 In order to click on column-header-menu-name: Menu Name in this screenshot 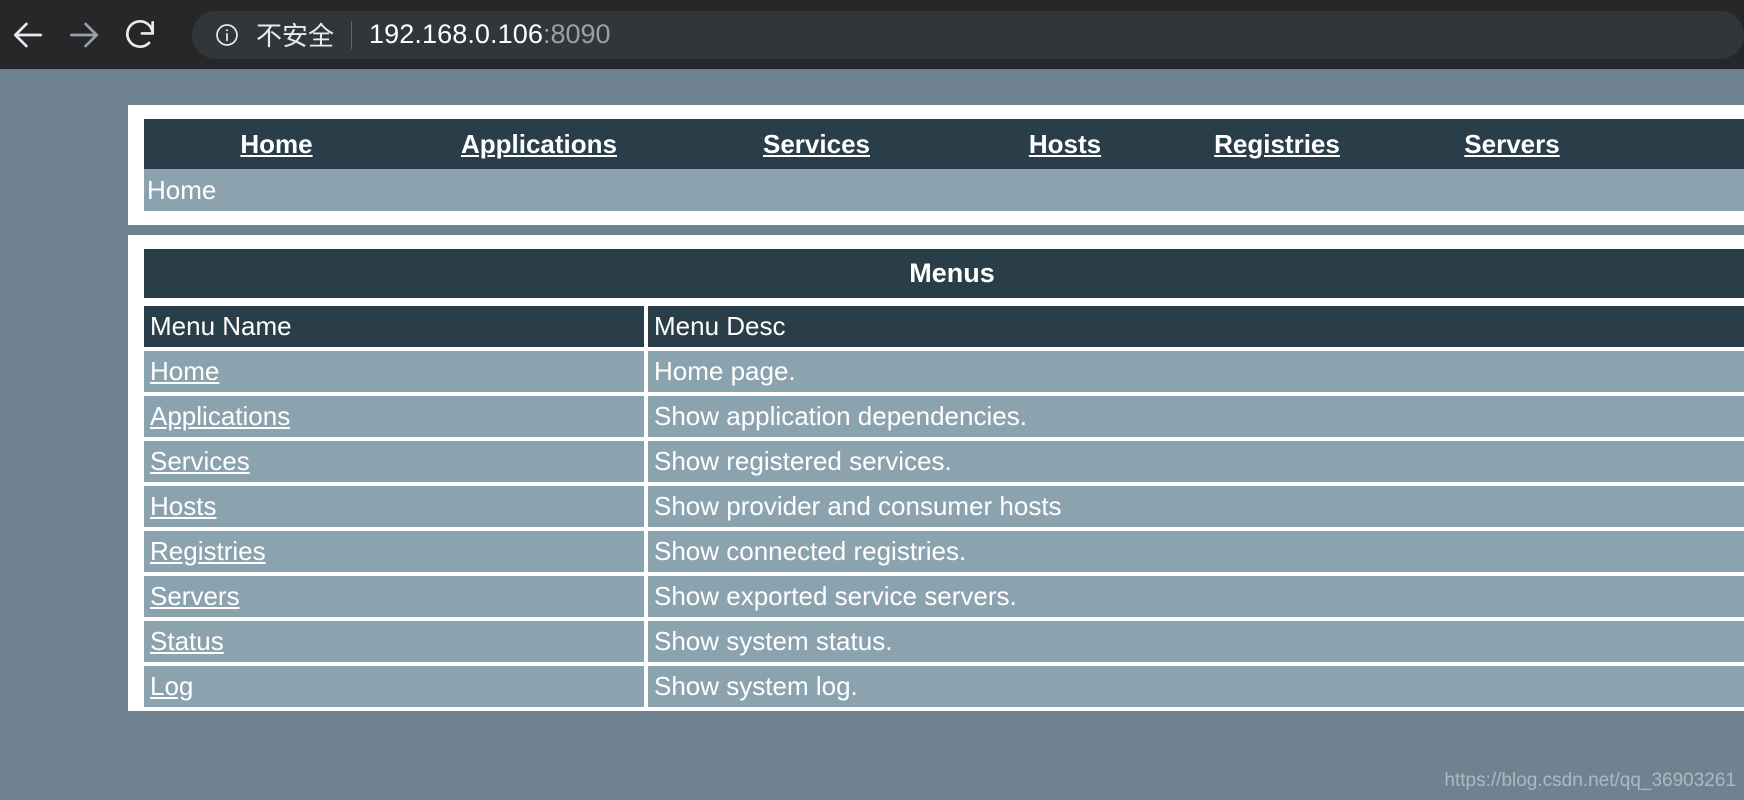, I will do `click(394, 326)`.